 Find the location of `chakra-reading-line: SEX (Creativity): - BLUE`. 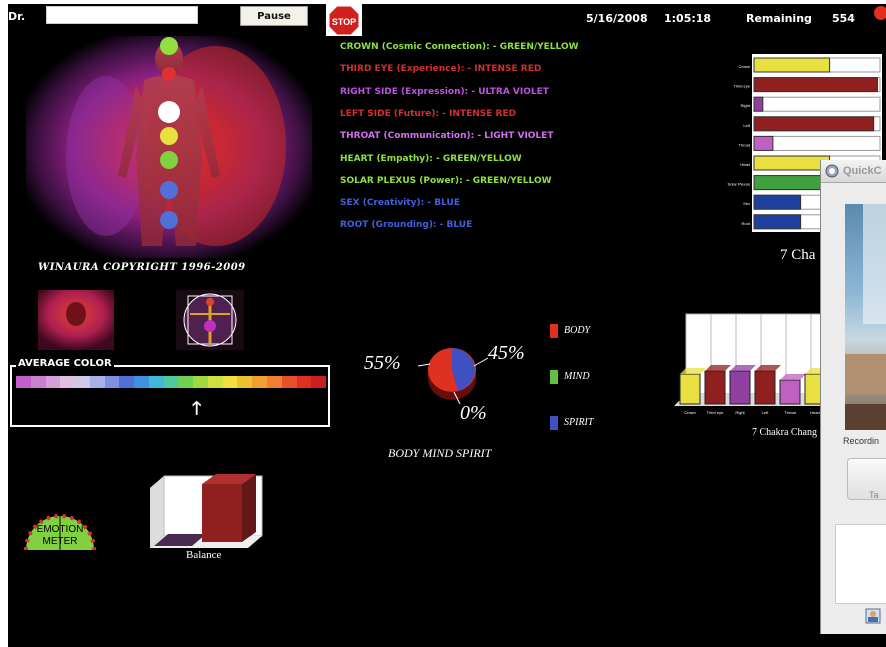

chakra-reading-line: SEX (Creativity): - BLUE is located at coordinates (400, 203).